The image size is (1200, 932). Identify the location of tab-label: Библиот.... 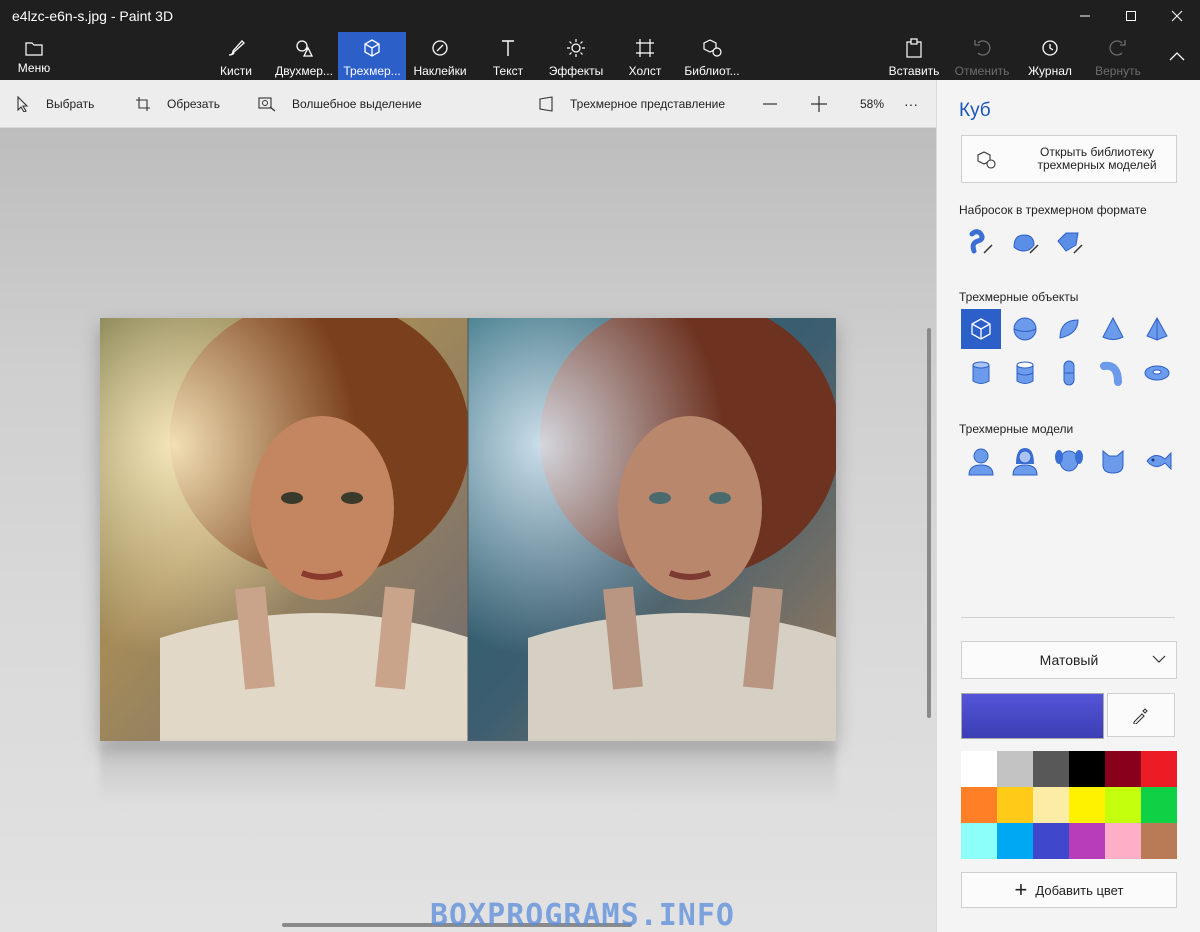
(712, 71).